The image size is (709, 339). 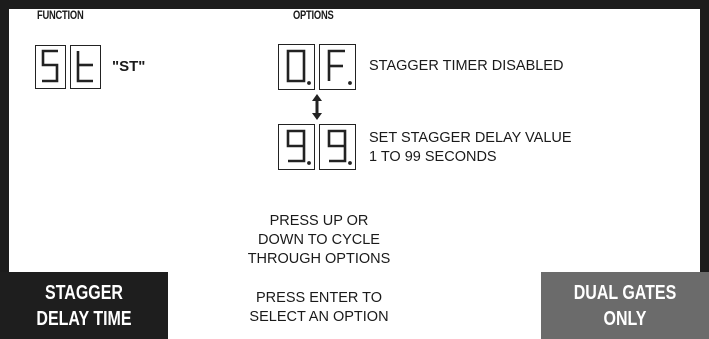 What do you see at coordinates (337, 147) in the screenshot?
I see `seven-segment-digit-9-second` at bounding box center [337, 147].